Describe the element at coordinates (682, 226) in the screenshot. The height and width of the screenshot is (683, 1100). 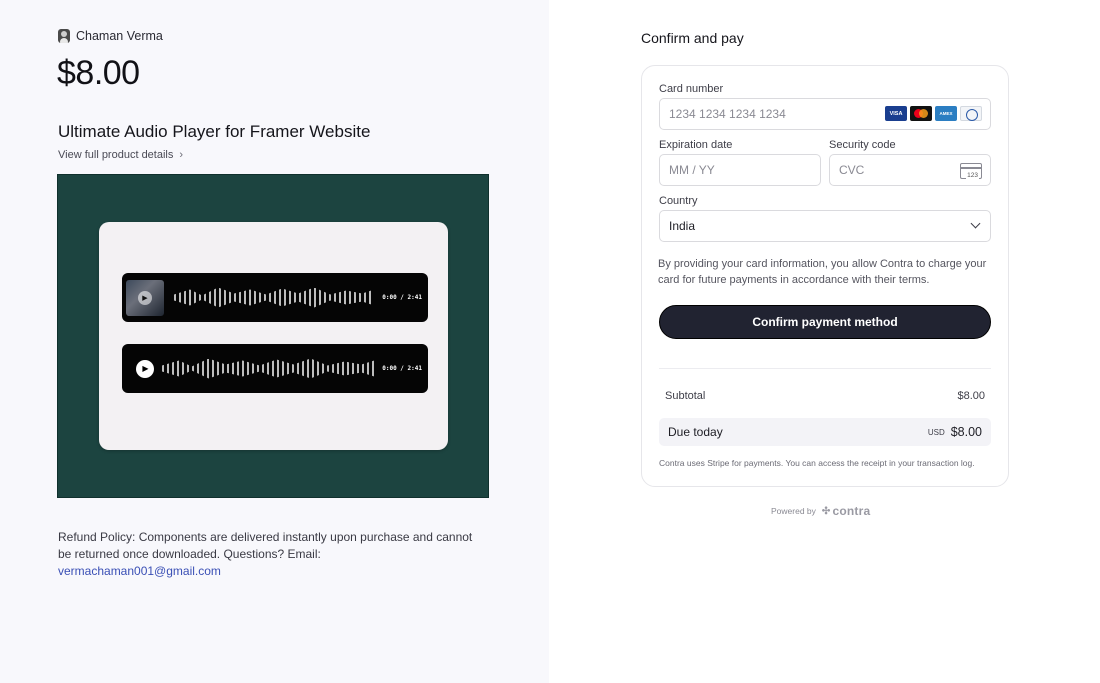
I see `country-value: India` at that location.